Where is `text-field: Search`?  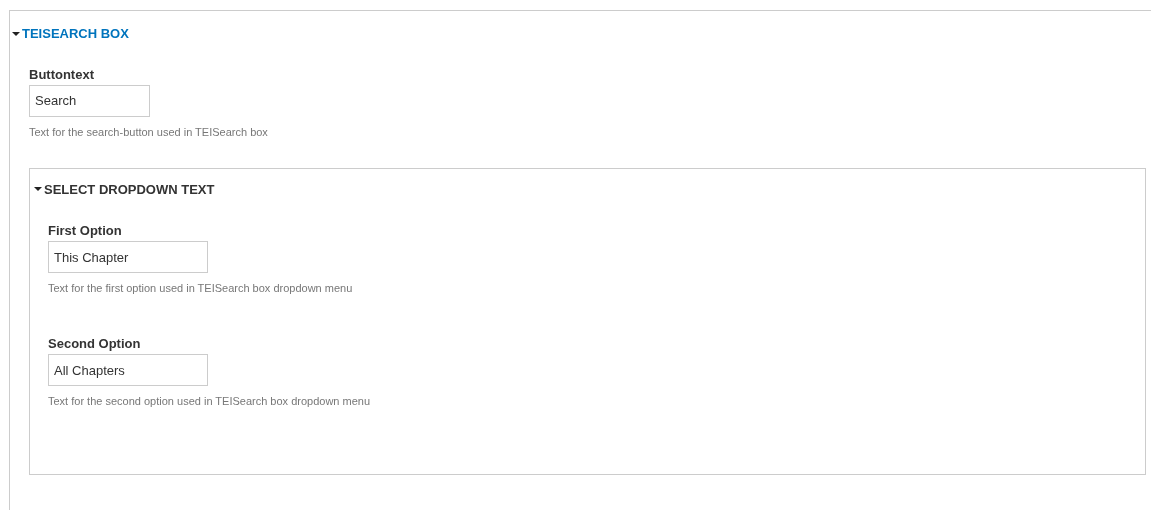 text-field: Search is located at coordinates (89, 100).